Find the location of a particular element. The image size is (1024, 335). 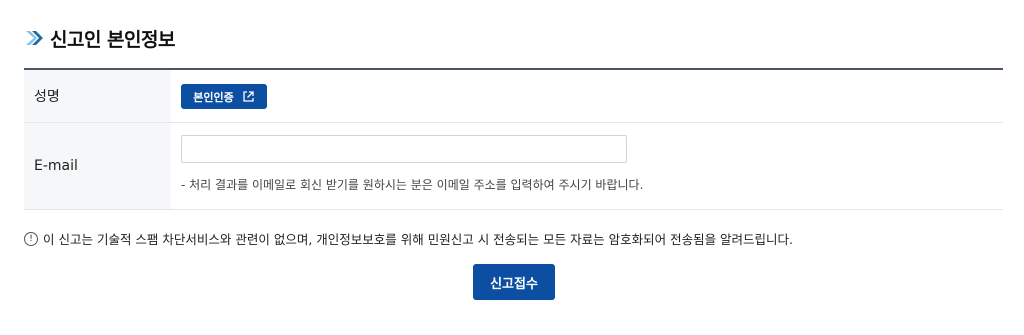

chevron-logo-icon is located at coordinates (34, 38).